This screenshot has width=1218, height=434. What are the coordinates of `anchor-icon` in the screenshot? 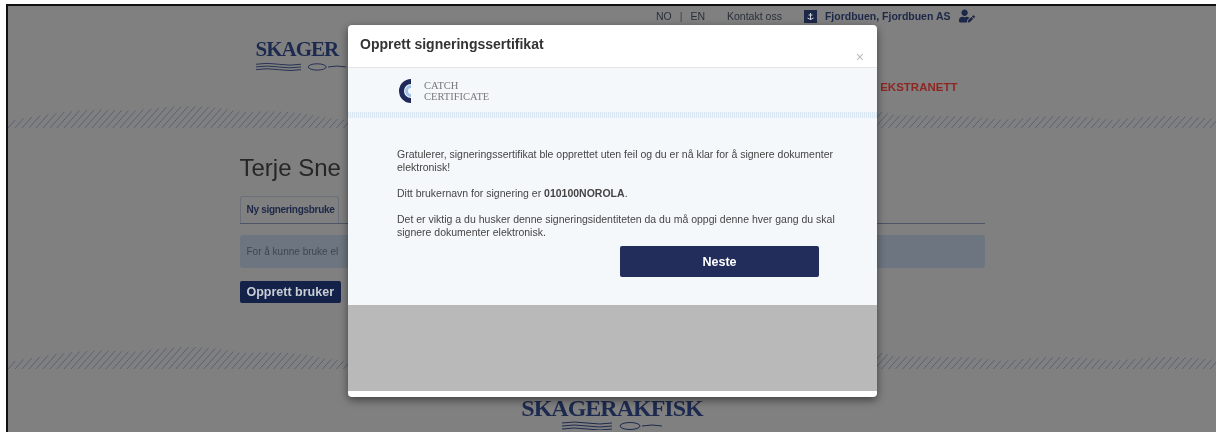 It's located at (810, 16).